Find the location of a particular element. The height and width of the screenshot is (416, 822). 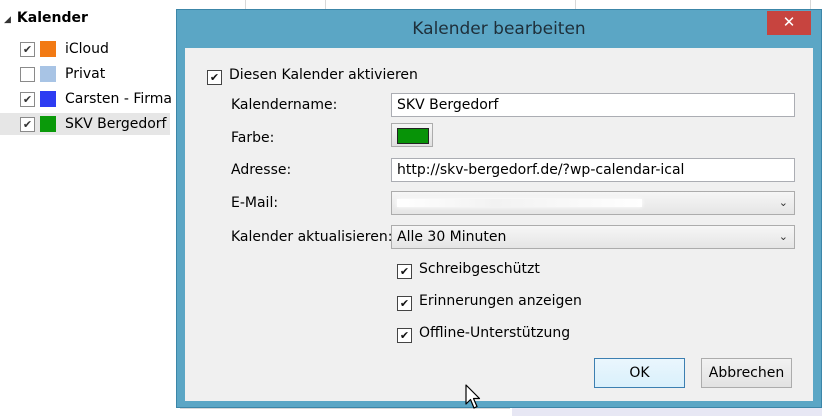

dialog-titlebar: Kalender bearbeiten ✕ is located at coordinates (499, 29).